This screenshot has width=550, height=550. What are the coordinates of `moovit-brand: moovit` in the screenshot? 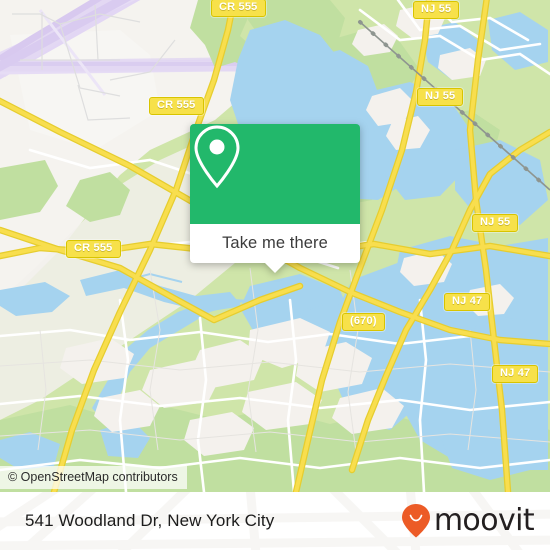 It's located at (468, 521).